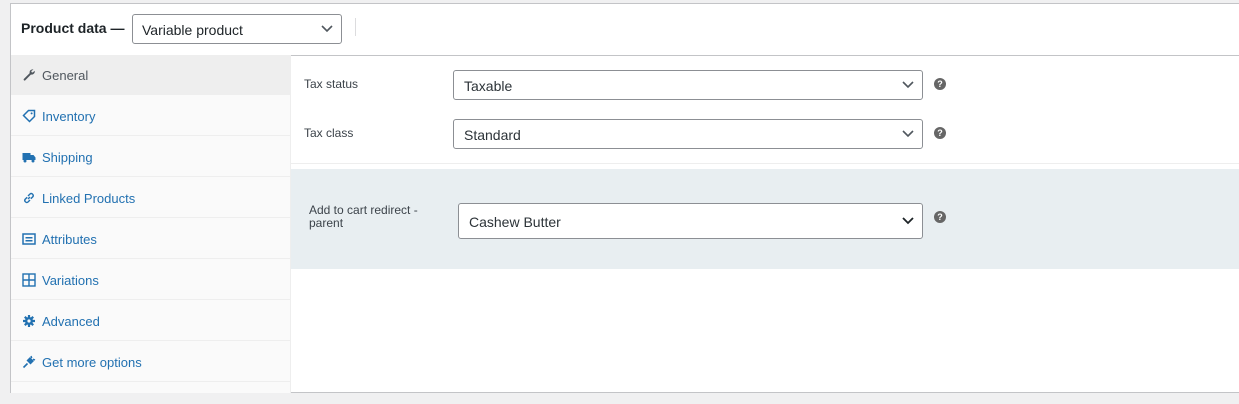 This screenshot has width=1239, height=404. What do you see at coordinates (940, 217) in the screenshot?
I see `redirect-help-icon: ?` at bounding box center [940, 217].